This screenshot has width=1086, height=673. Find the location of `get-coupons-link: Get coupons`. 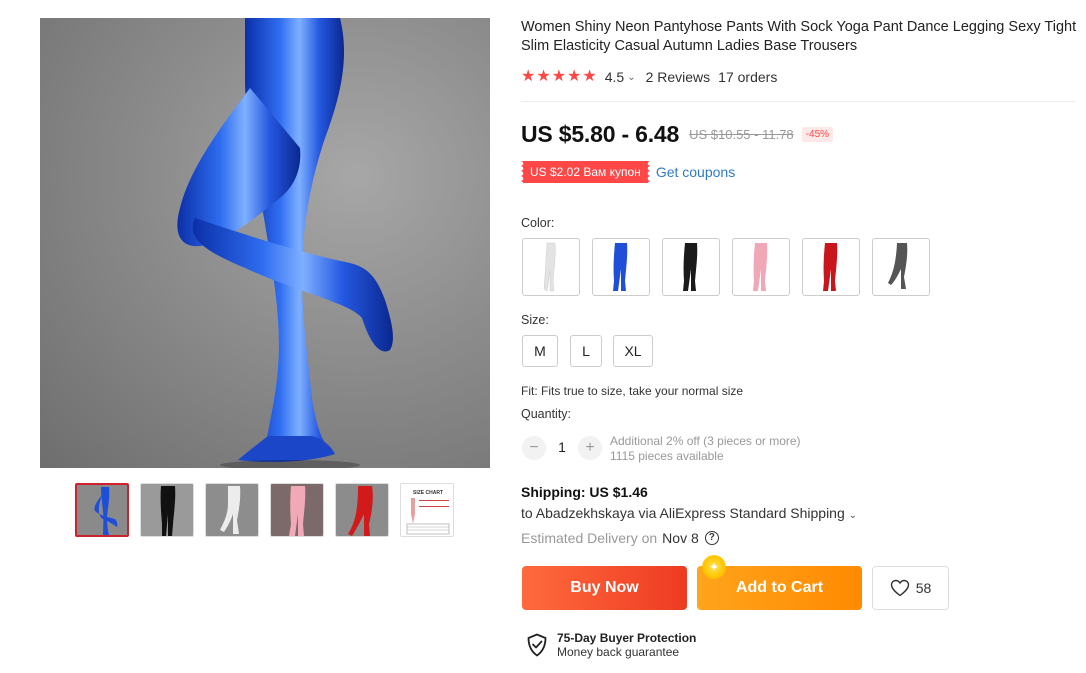

get-coupons-link: Get coupons is located at coordinates (695, 172).